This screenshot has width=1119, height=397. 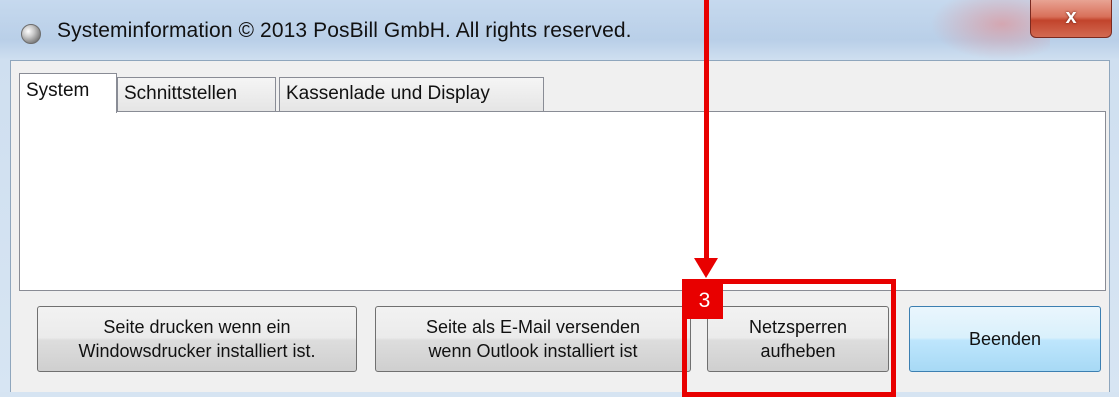 What do you see at coordinates (411, 94) in the screenshot?
I see `tab-kassenlade-und-display: Kassenlade und Display` at bounding box center [411, 94].